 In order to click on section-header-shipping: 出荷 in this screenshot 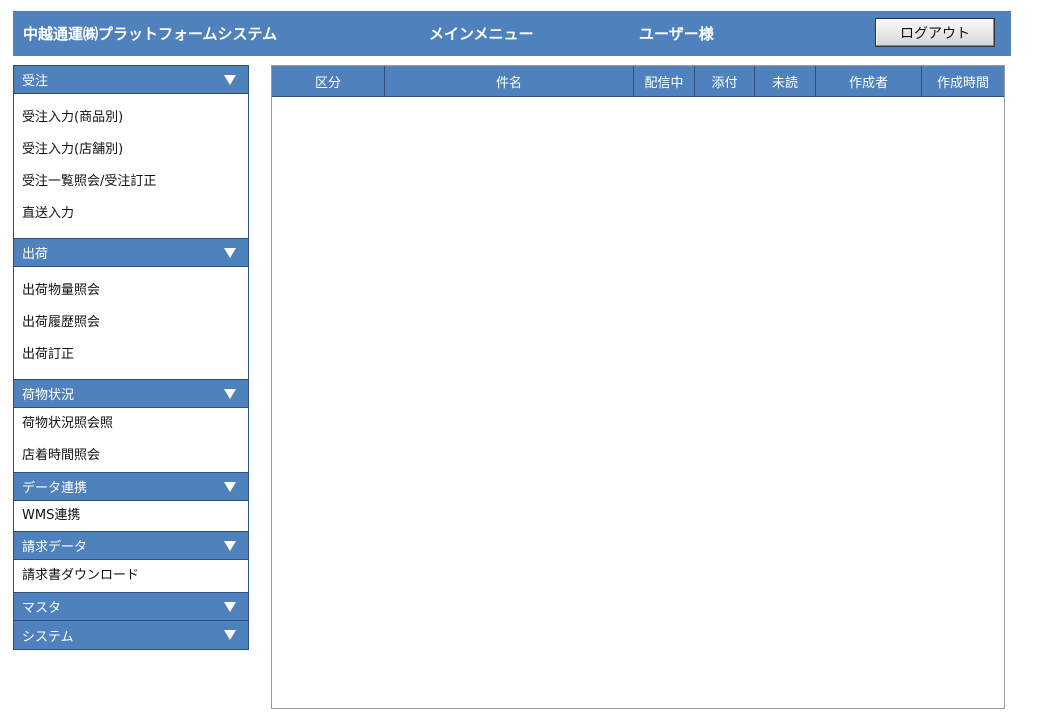, I will do `click(131, 252)`.